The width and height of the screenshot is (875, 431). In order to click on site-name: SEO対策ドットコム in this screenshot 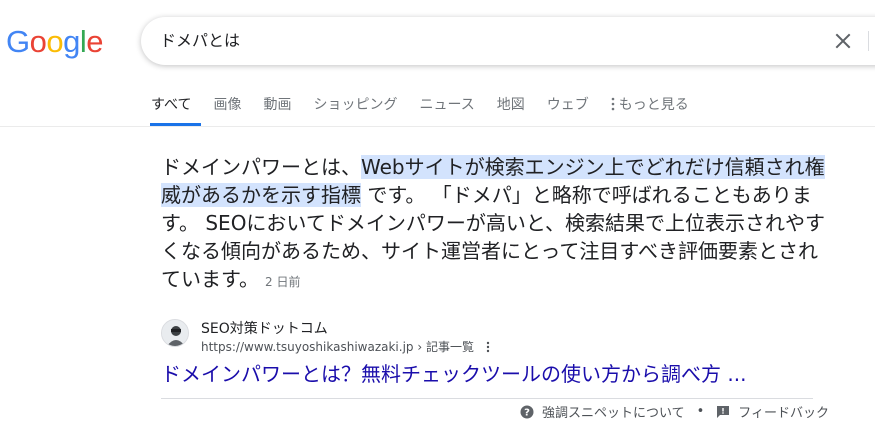, I will do `click(264, 329)`.